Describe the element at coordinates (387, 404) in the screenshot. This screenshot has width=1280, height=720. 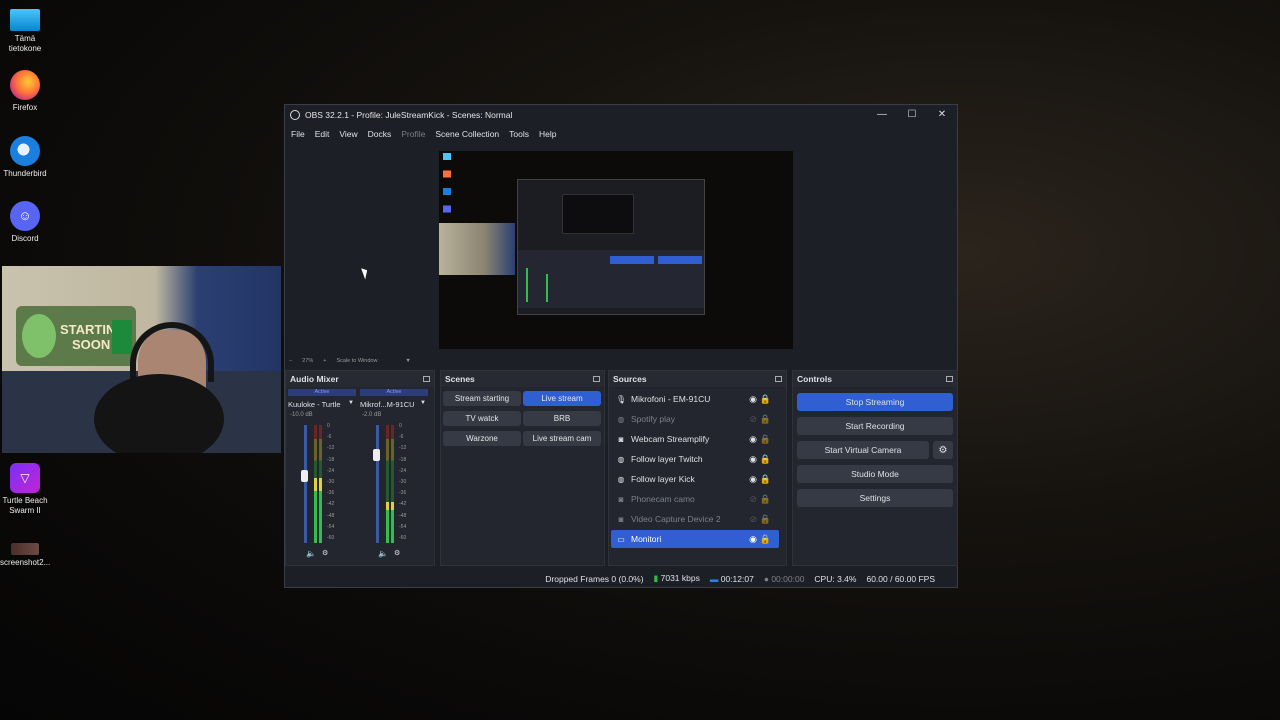
I see `channel-name-select: Mikrof...M-91CU` at that location.